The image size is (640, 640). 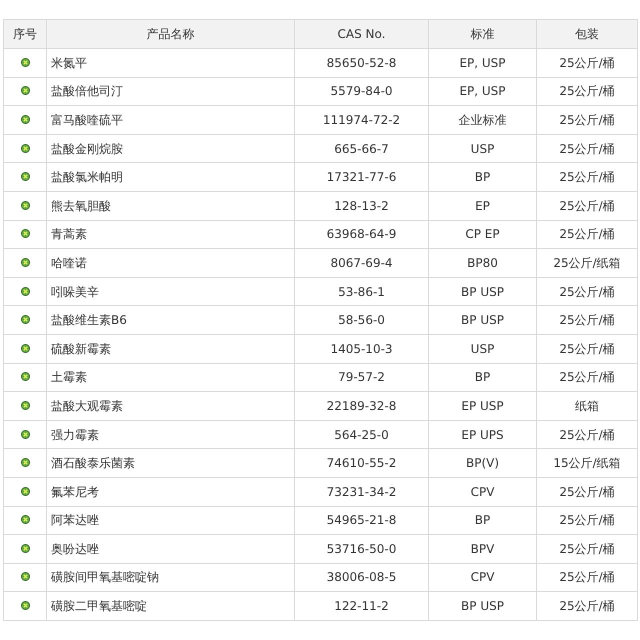 What do you see at coordinates (170, 263) in the screenshot?
I see `table-cell: 哈喹诺` at bounding box center [170, 263].